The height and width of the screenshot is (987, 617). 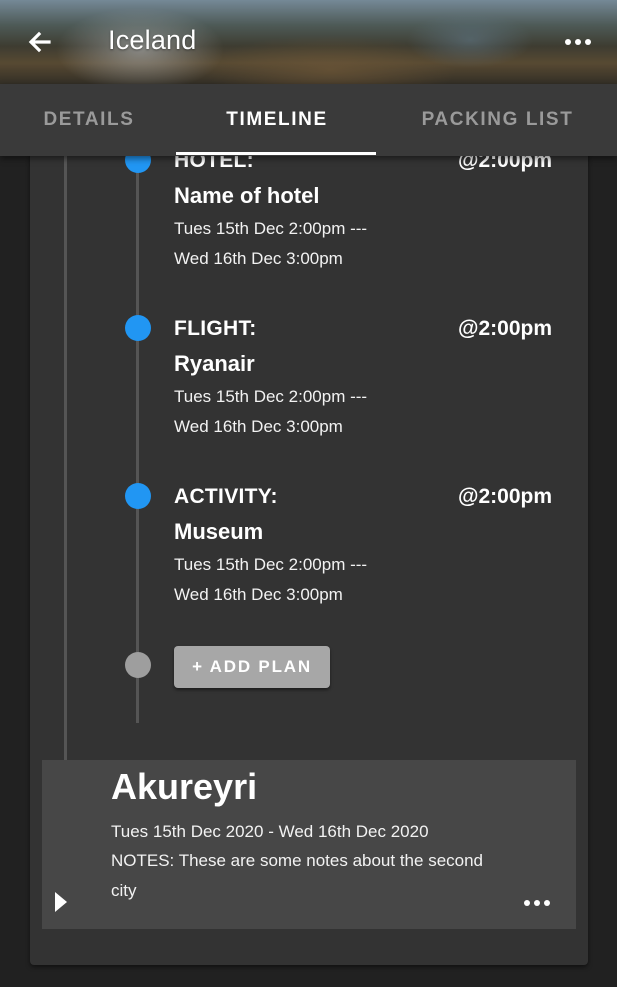 What do you see at coordinates (578, 42) in the screenshot?
I see `more-options-icon` at bounding box center [578, 42].